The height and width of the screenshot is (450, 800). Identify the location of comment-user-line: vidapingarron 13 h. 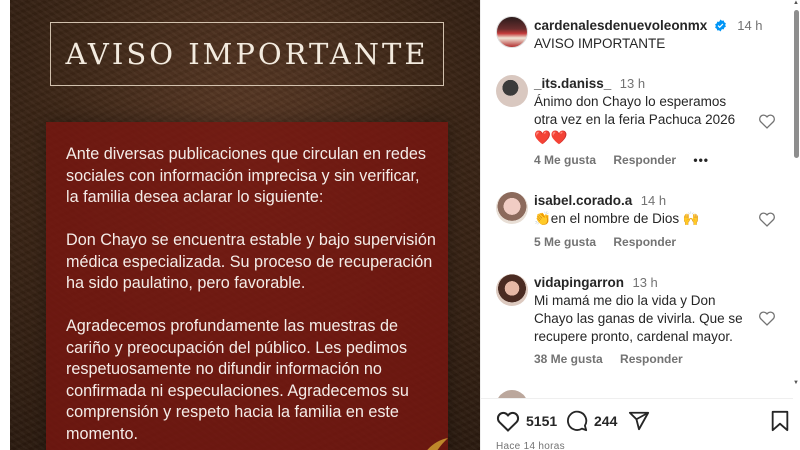
(596, 283).